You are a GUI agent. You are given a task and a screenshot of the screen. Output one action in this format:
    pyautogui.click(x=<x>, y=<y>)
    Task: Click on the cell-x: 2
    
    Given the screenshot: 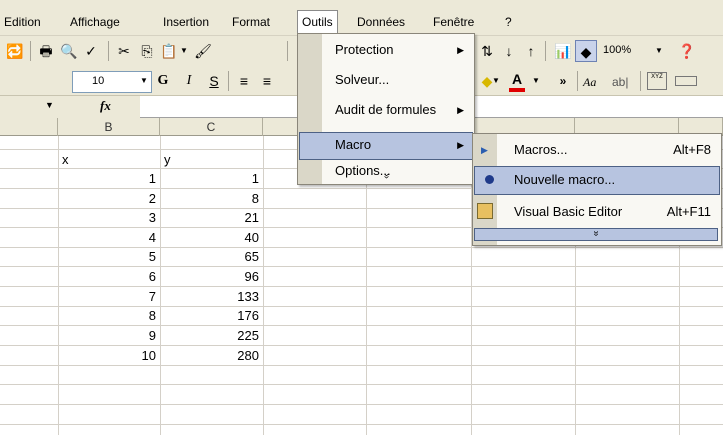 What is the action you would take?
    pyautogui.click(x=107, y=198)
    